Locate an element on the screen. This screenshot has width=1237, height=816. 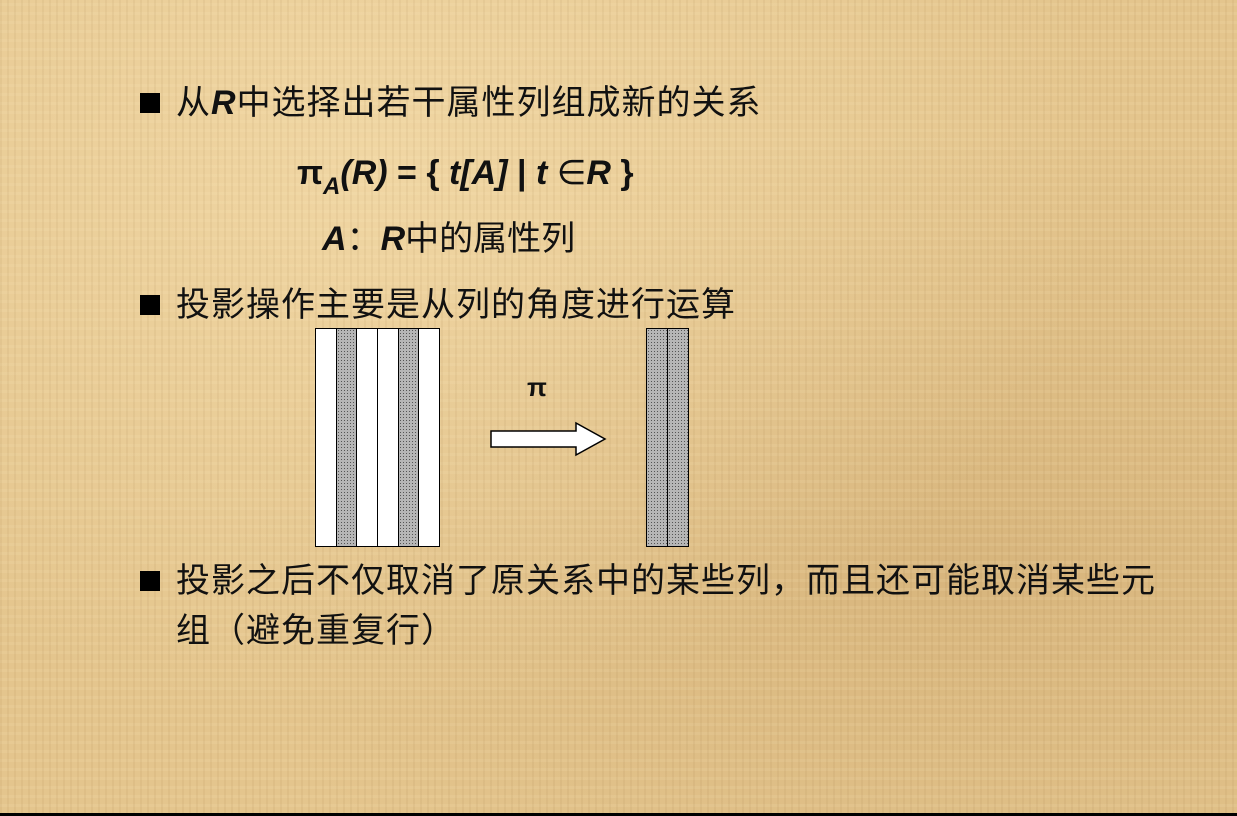
formula-open-brace: = { is located at coordinates (418, 173).